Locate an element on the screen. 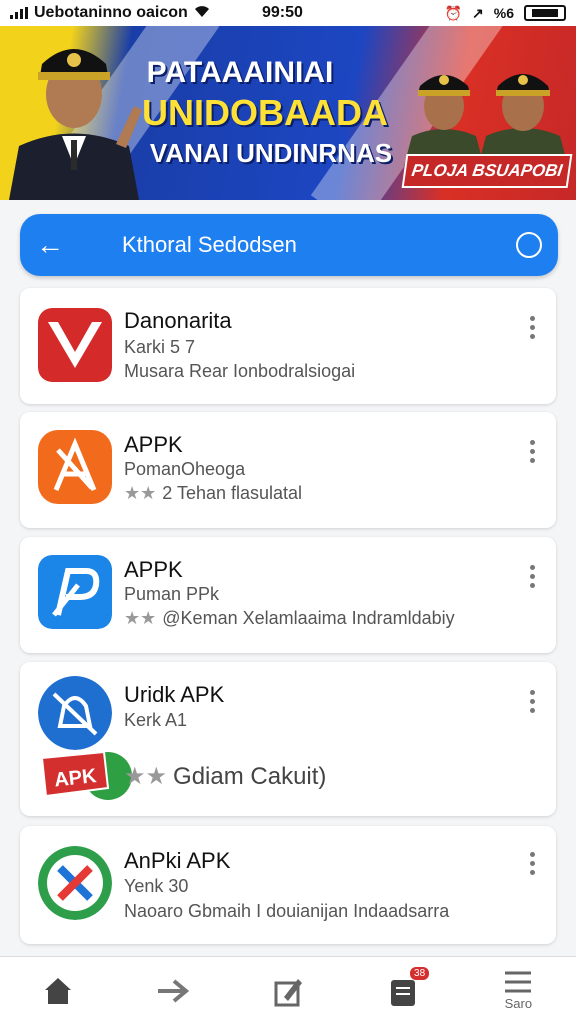 The image size is (576, 1024). search-input: Kthoral Sedodsen is located at coordinates (209, 245).